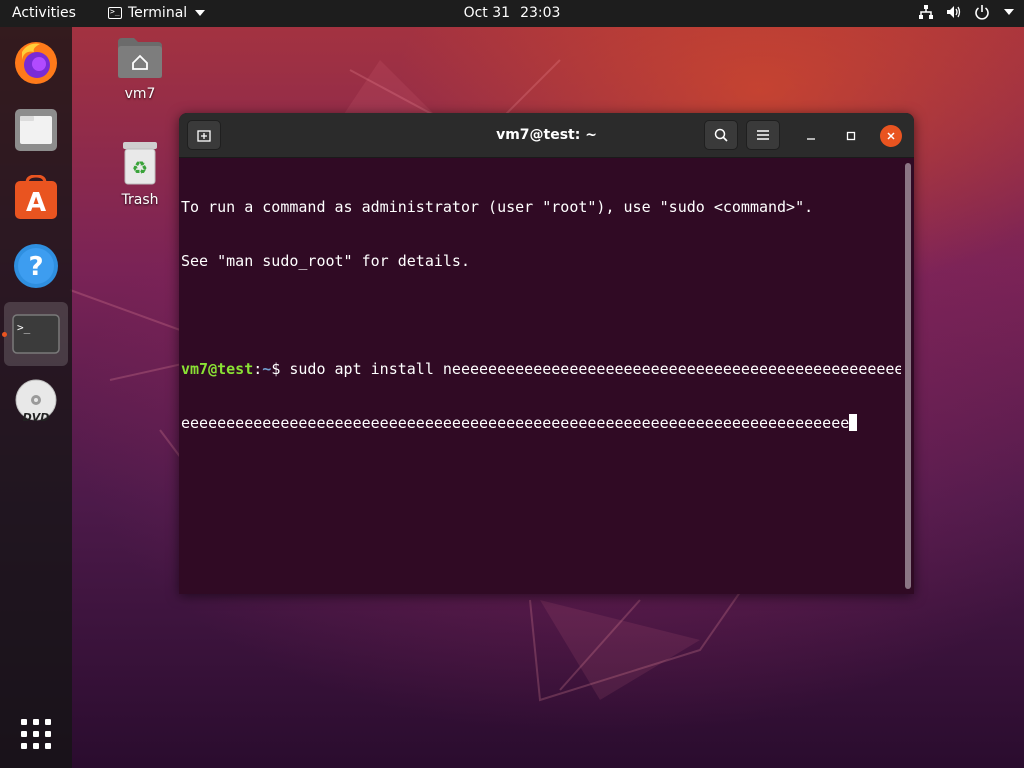  I want to click on desktop-icon-home: vm7, so click(140, 69).